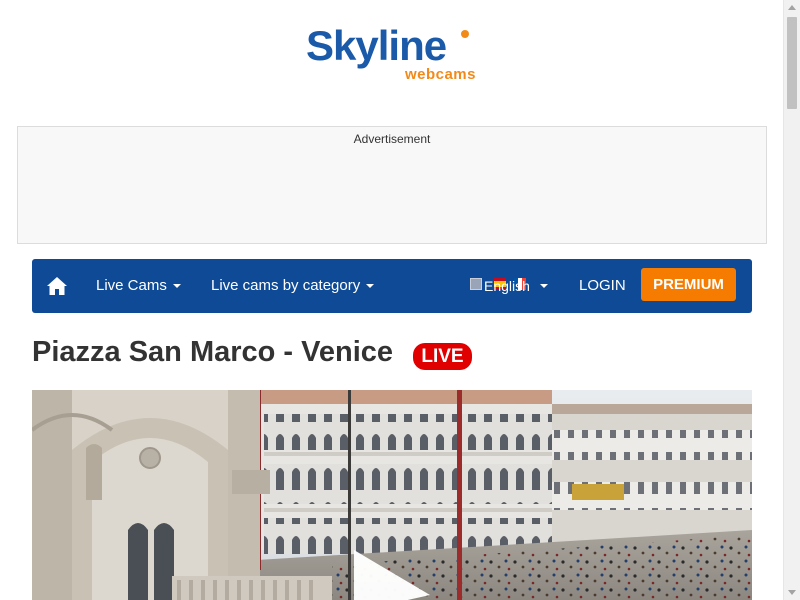 This screenshot has width=800, height=600. What do you see at coordinates (376, 45) in the screenshot?
I see `logo-wordmark: Skyline` at bounding box center [376, 45].